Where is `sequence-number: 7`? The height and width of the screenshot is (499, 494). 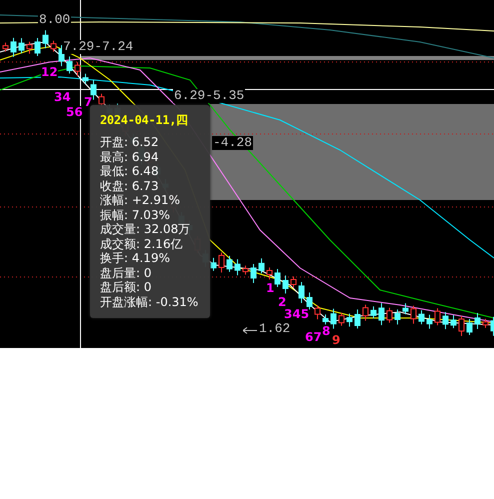
sequence-number: 7 is located at coordinates (88, 102).